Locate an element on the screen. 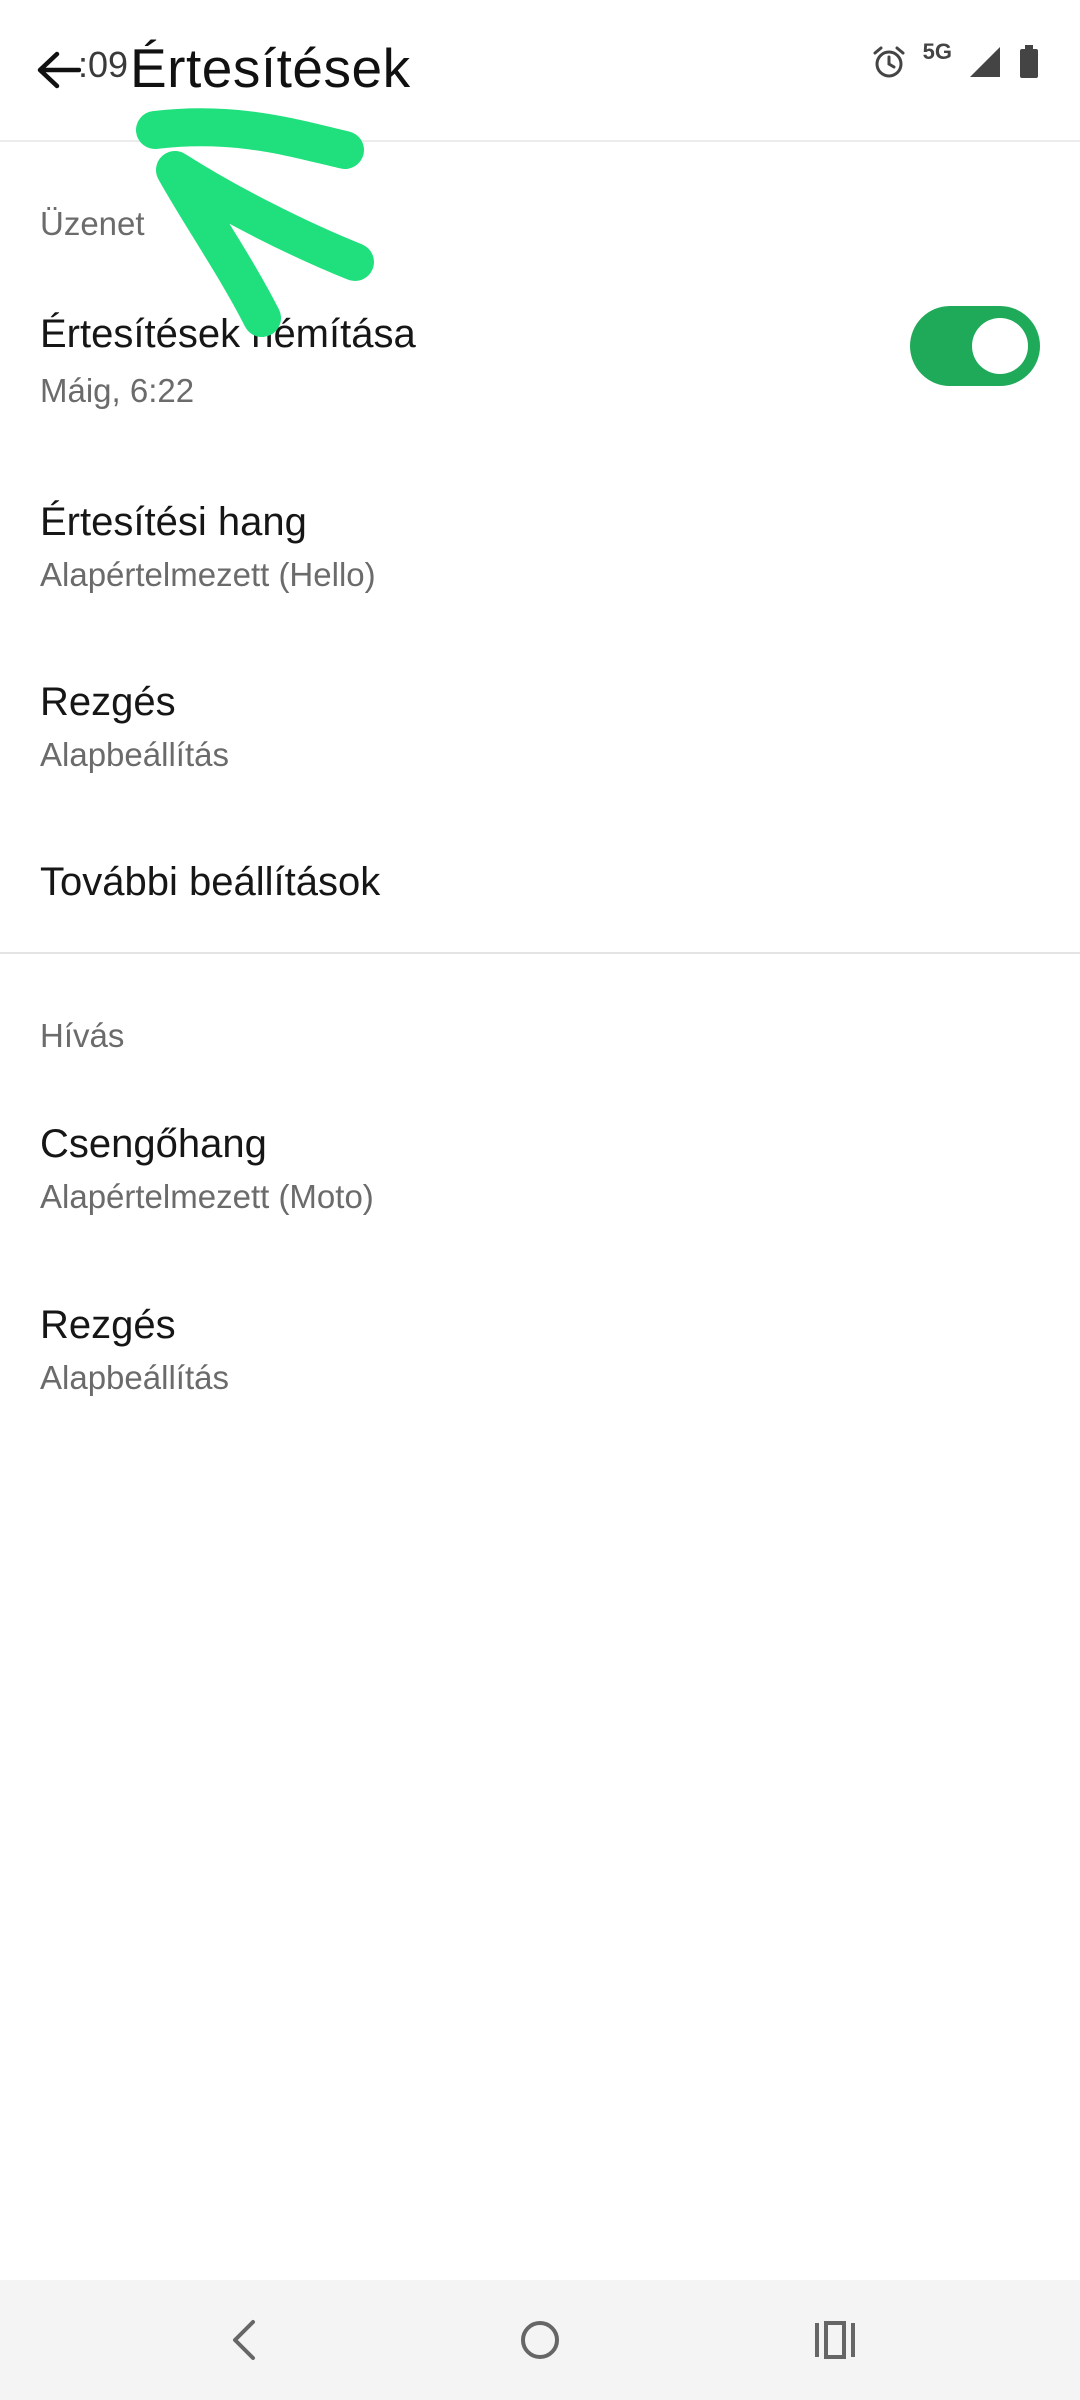 This screenshot has width=1080, height=2400. section-divider is located at coordinates (540, 953).